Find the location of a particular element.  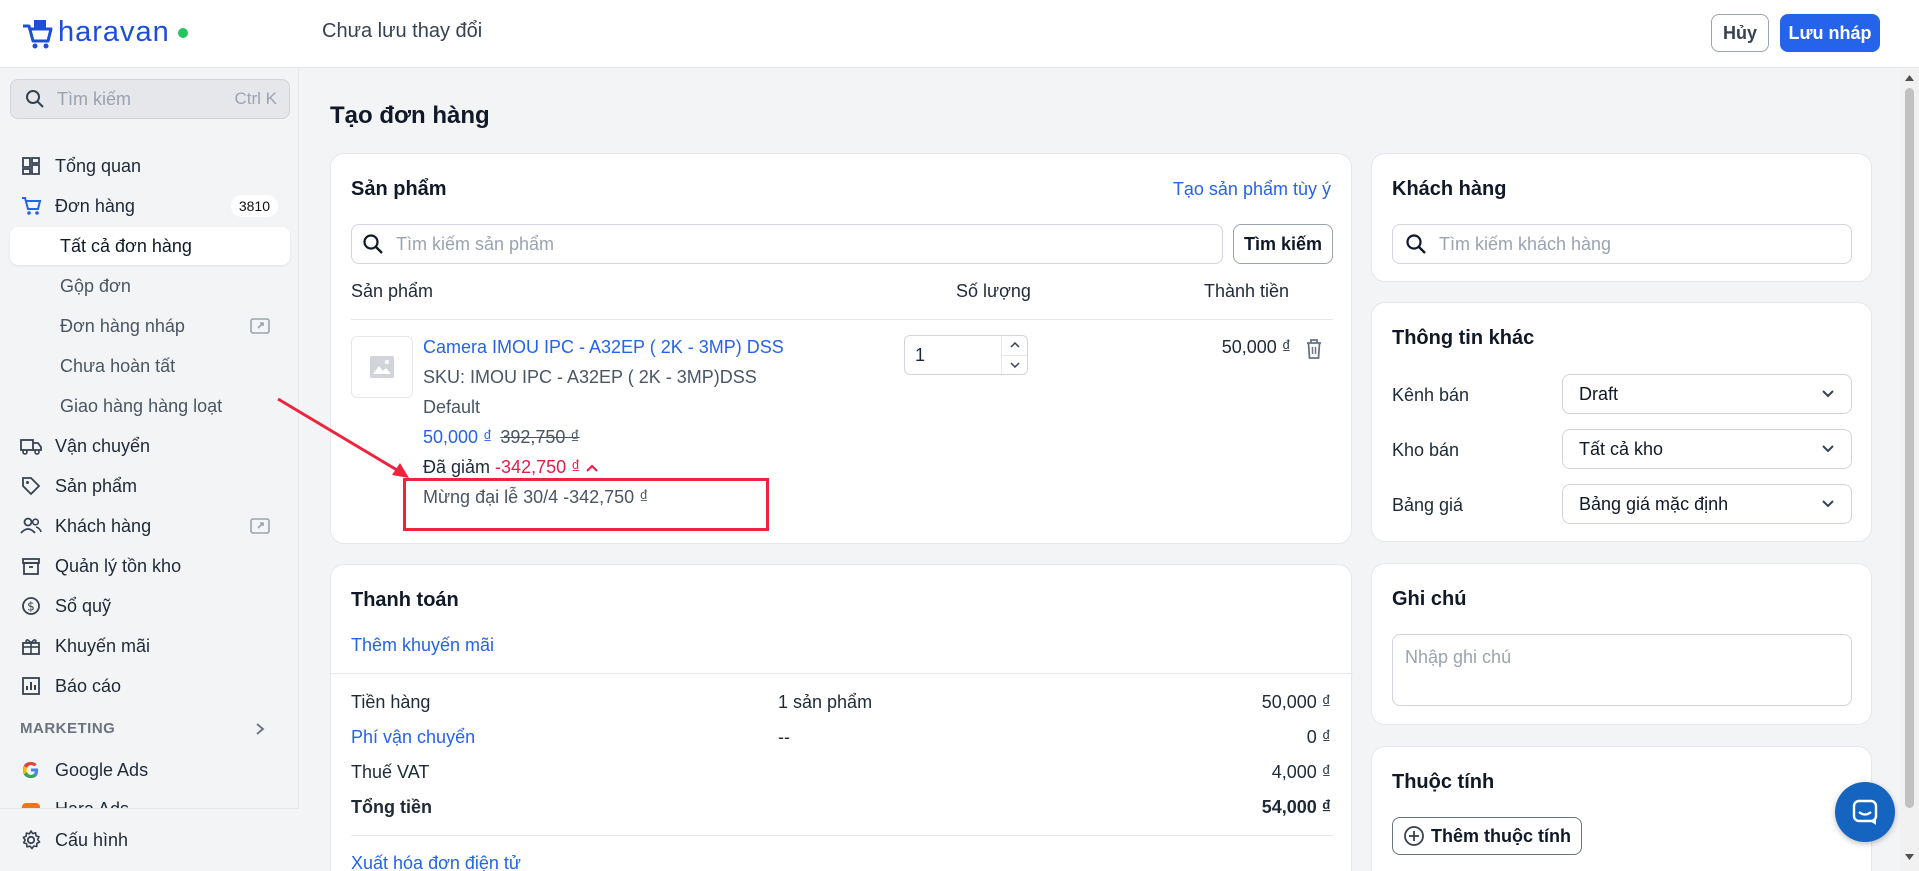

sidebar-item-all-orders: Tất cả đơn hàng is located at coordinates (150, 246).